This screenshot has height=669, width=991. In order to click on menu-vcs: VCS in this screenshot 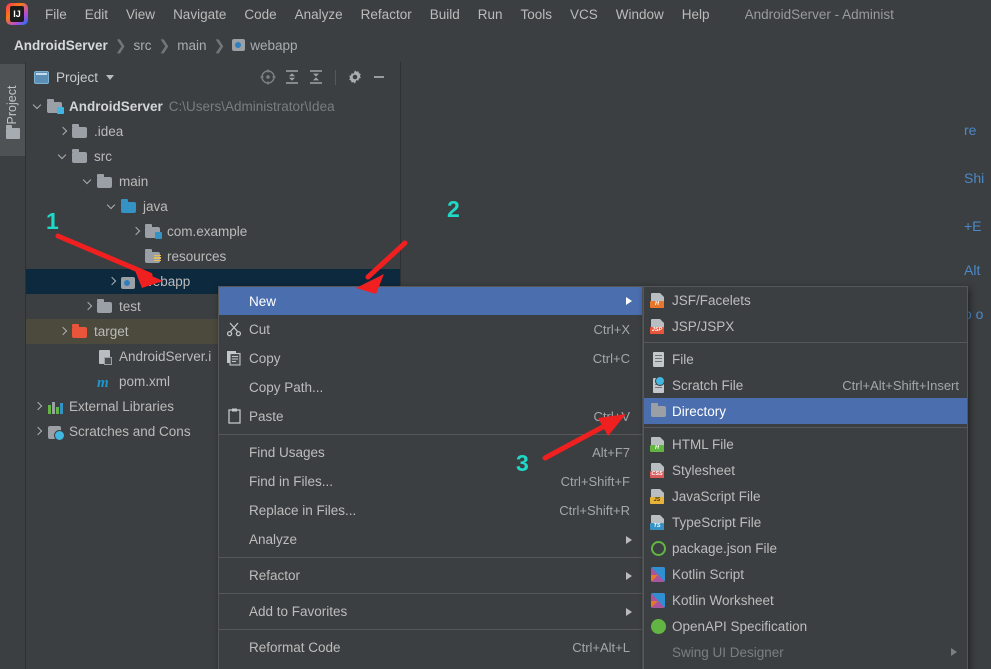, I will do `click(584, 14)`.